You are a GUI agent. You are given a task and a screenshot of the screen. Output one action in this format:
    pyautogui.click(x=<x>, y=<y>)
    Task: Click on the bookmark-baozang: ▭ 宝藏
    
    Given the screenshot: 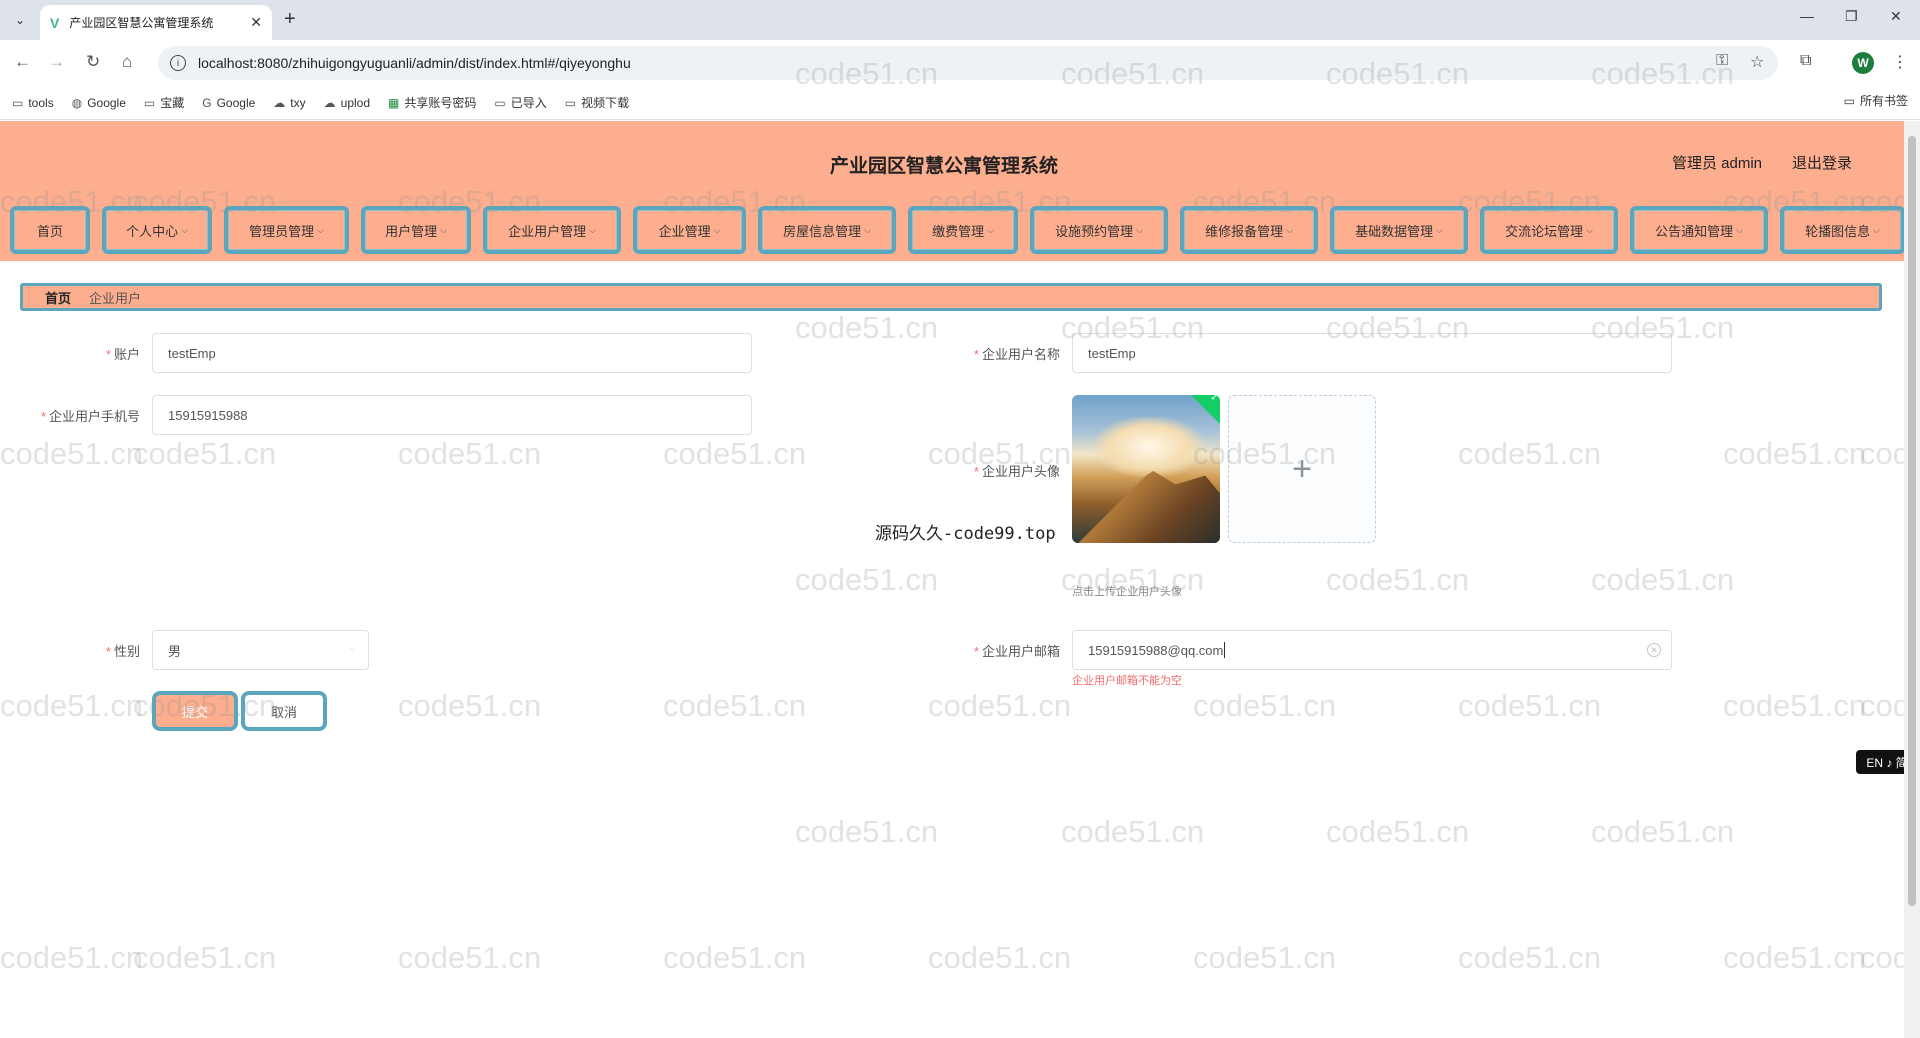 What is the action you would take?
    pyautogui.click(x=164, y=102)
    